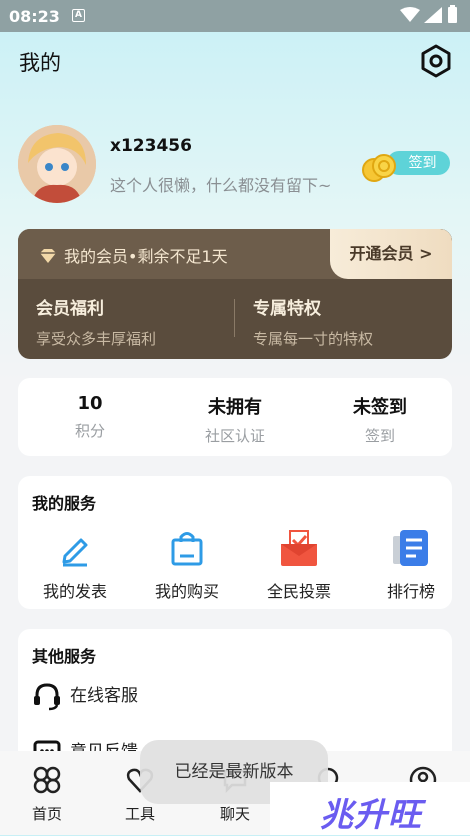  What do you see at coordinates (436, 61) in the screenshot?
I see `settings-hexagon-icon` at bounding box center [436, 61].